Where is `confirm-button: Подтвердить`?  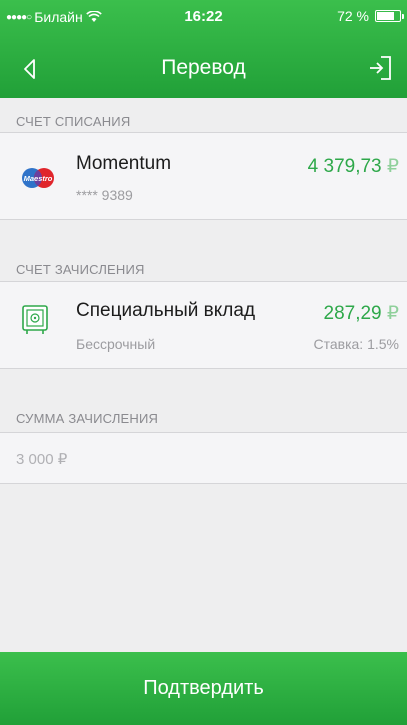 confirm-button: Подтвердить is located at coordinates (203, 688).